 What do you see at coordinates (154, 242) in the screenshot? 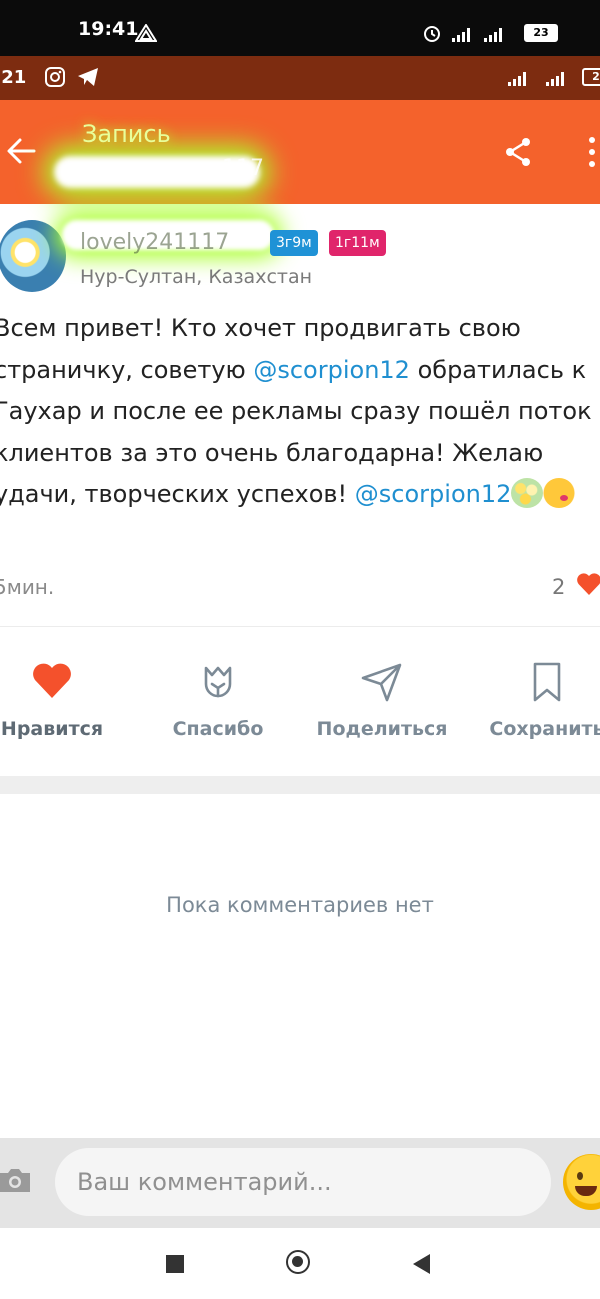
I see `author-name: lovely241117` at bounding box center [154, 242].